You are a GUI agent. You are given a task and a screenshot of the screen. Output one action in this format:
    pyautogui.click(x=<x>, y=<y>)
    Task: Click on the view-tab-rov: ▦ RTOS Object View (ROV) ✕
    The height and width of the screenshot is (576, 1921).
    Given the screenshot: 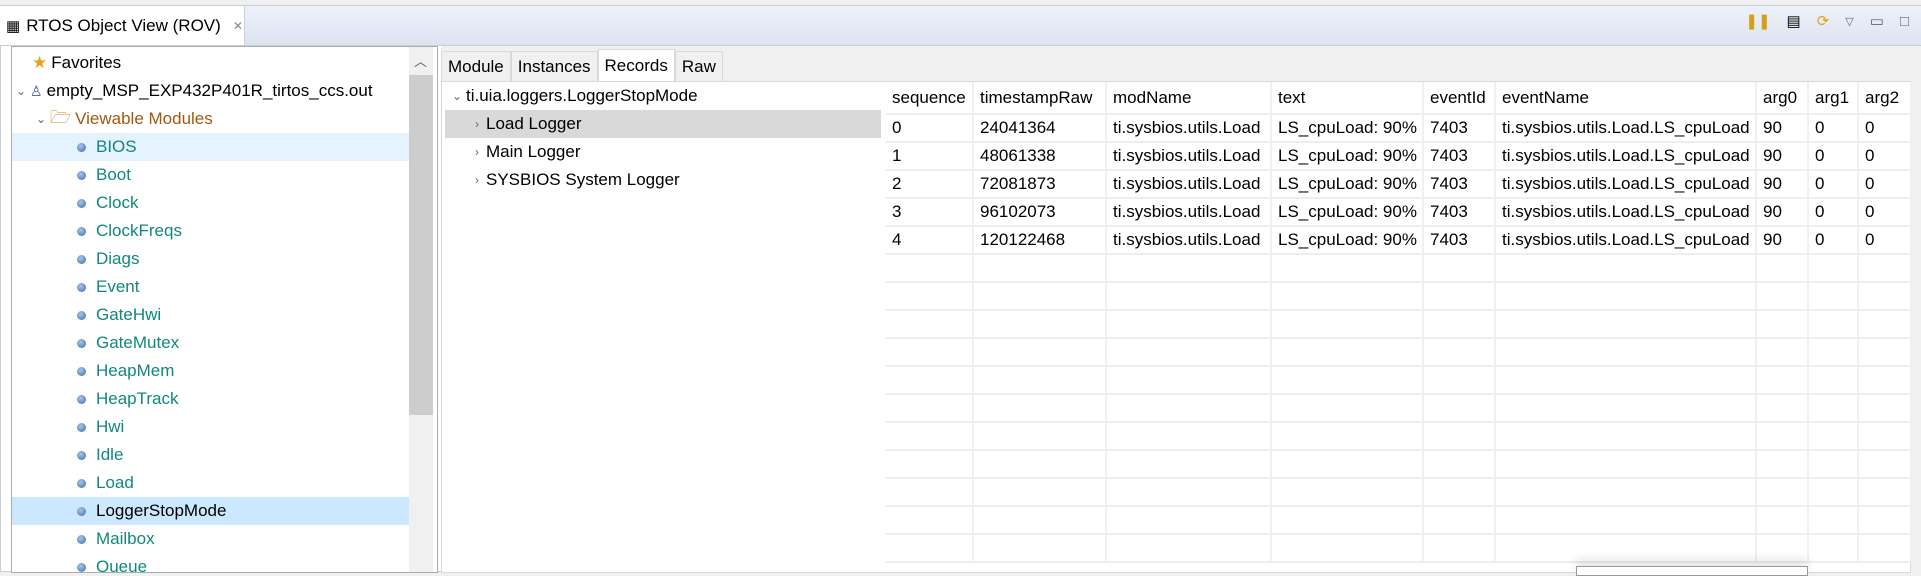 What is the action you would take?
    pyautogui.click(x=122, y=26)
    